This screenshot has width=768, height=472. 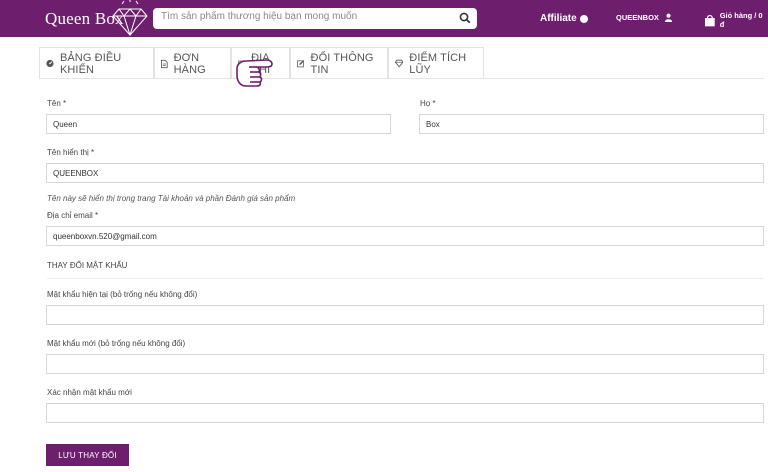 I want to click on email-label: Địa chỉ email *, so click(x=73, y=215).